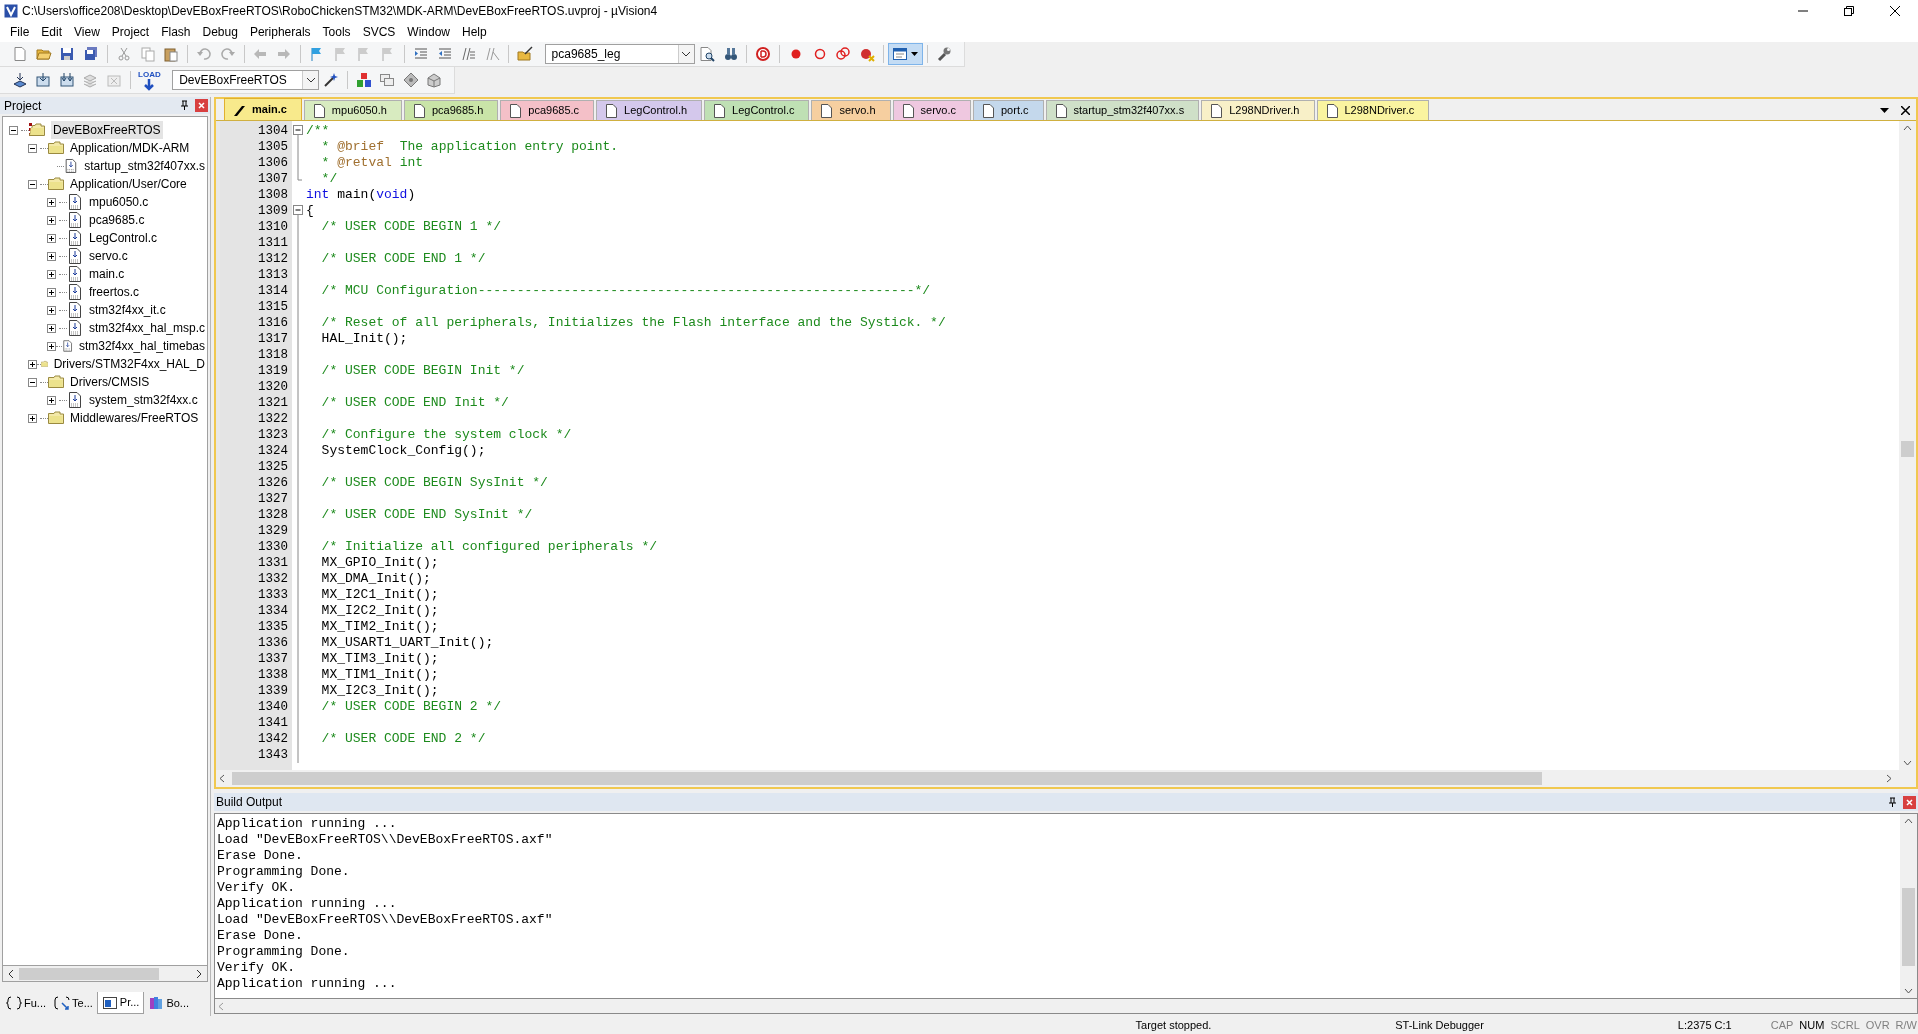  What do you see at coordinates (117, 220) in the screenshot?
I see `tree-item: pca9685.c` at bounding box center [117, 220].